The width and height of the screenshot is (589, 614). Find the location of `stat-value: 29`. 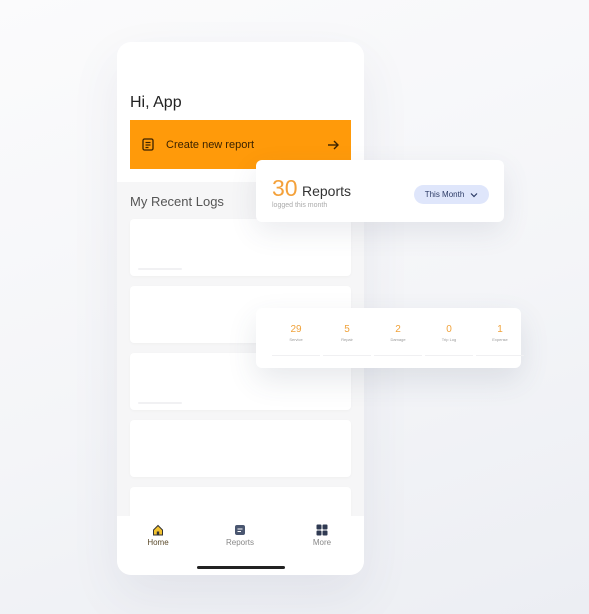

stat-value: 29 is located at coordinates (296, 329).